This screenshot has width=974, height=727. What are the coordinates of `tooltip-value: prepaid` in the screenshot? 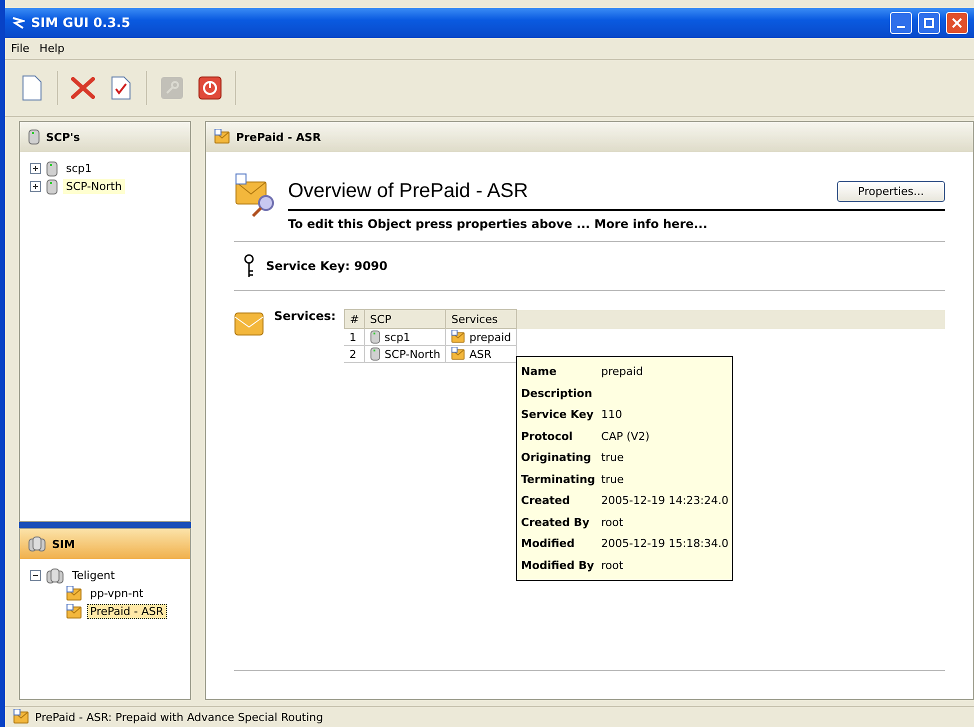 It's located at (622, 372).